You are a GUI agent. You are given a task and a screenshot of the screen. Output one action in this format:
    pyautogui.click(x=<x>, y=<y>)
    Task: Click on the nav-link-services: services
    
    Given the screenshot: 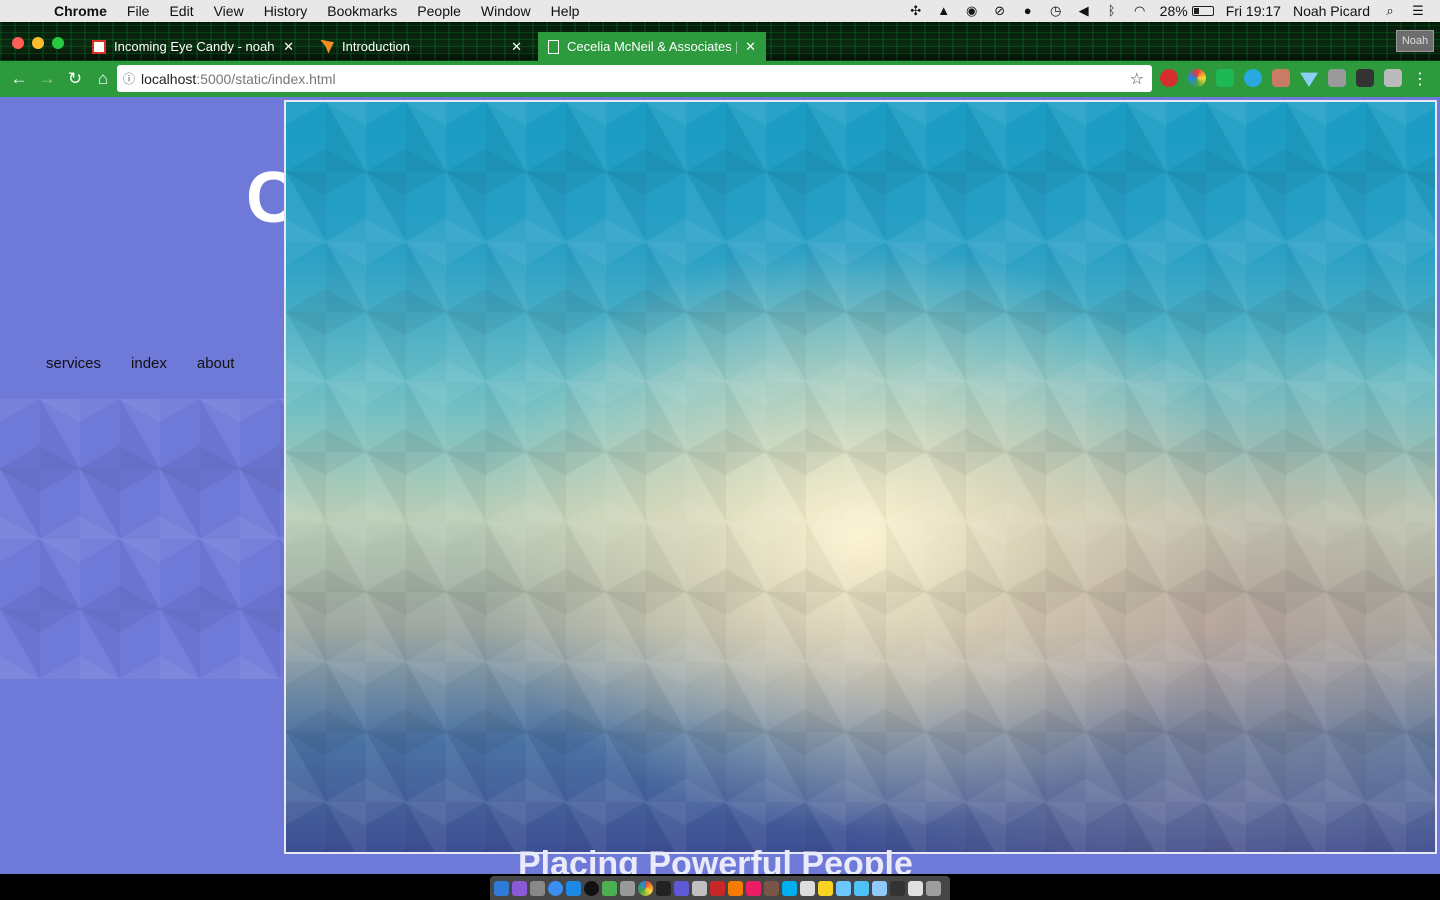 What is the action you would take?
    pyautogui.click(x=73, y=363)
    